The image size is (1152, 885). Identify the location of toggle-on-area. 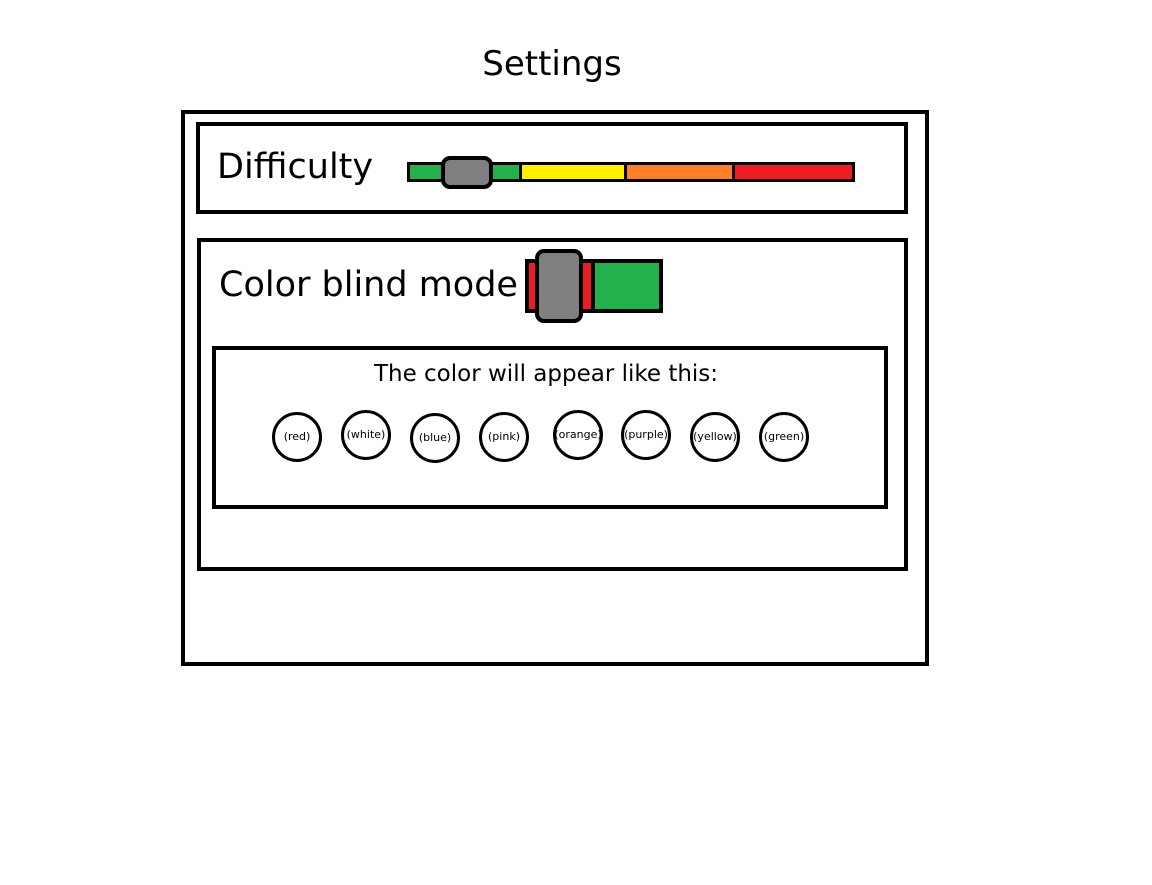
(626, 286).